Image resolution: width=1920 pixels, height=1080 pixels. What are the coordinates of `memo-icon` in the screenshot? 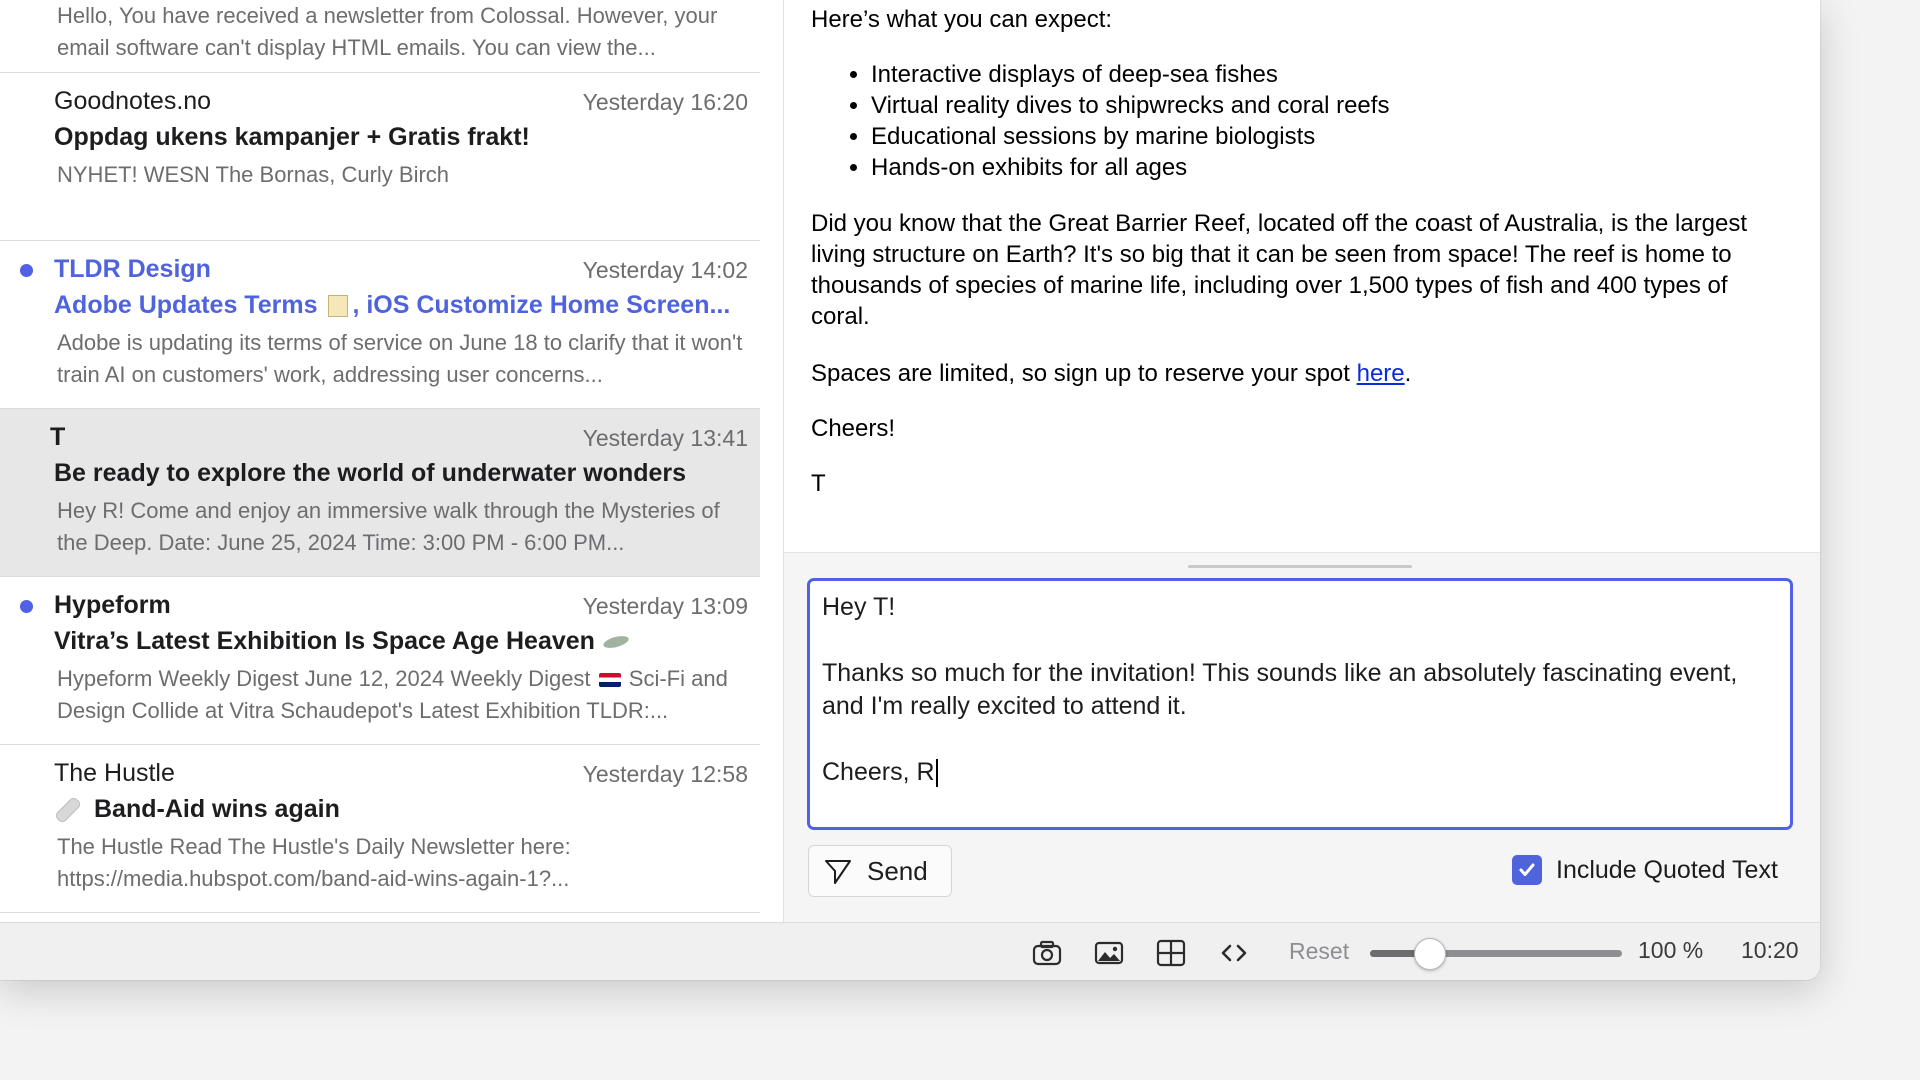 It's located at (338, 306).